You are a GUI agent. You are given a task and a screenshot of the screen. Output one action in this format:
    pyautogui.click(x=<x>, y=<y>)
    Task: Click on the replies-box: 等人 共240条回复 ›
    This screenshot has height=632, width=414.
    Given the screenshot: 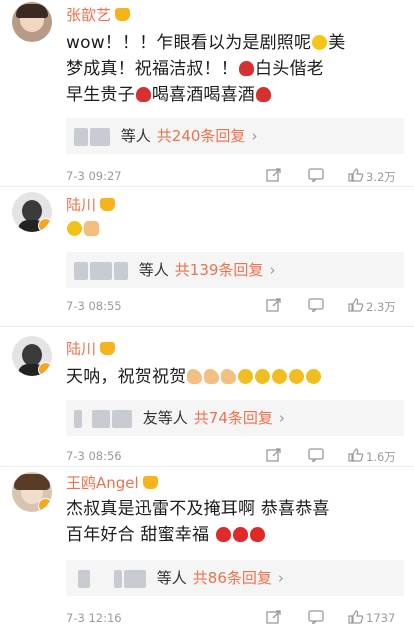 What is the action you would take?
    pyautogui.click(x=235, y=136)
    